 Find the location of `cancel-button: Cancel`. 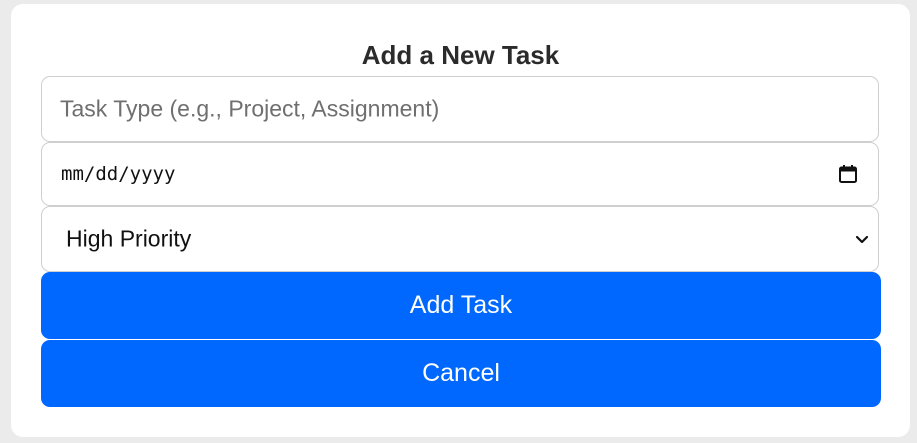

cancel-button: Cancel is located at coordinates (461, 373).